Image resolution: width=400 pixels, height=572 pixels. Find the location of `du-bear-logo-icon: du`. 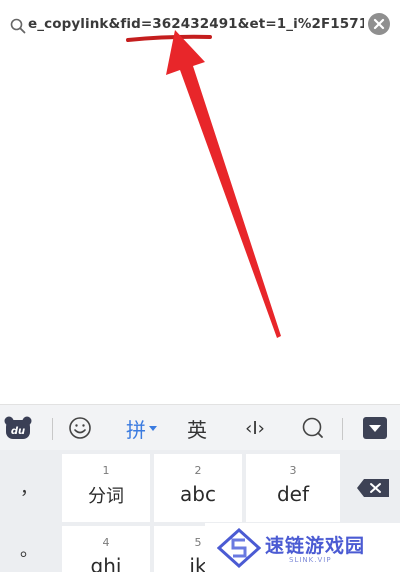

du-bear-logo-icon: du is located at coordinates (18, 427).